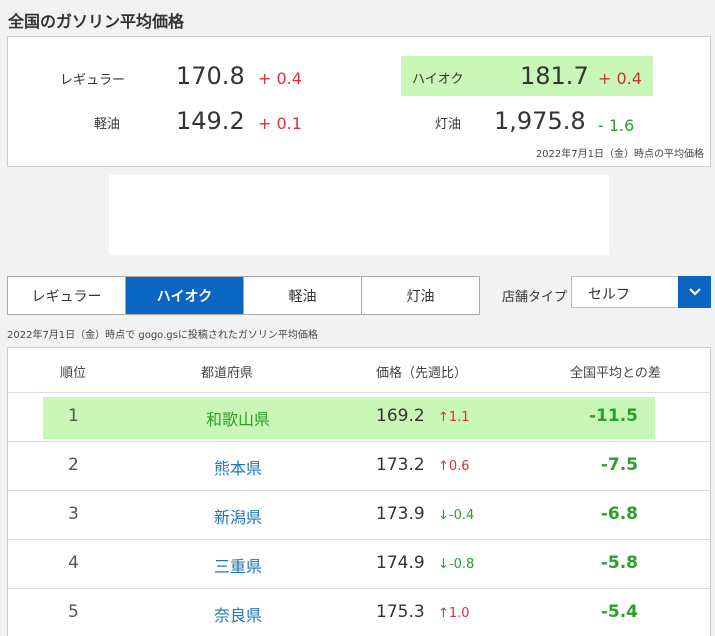 This screenshot has height=636, width=715. I want to click on tab-highoctane: ハイオク, so click(185, 295).